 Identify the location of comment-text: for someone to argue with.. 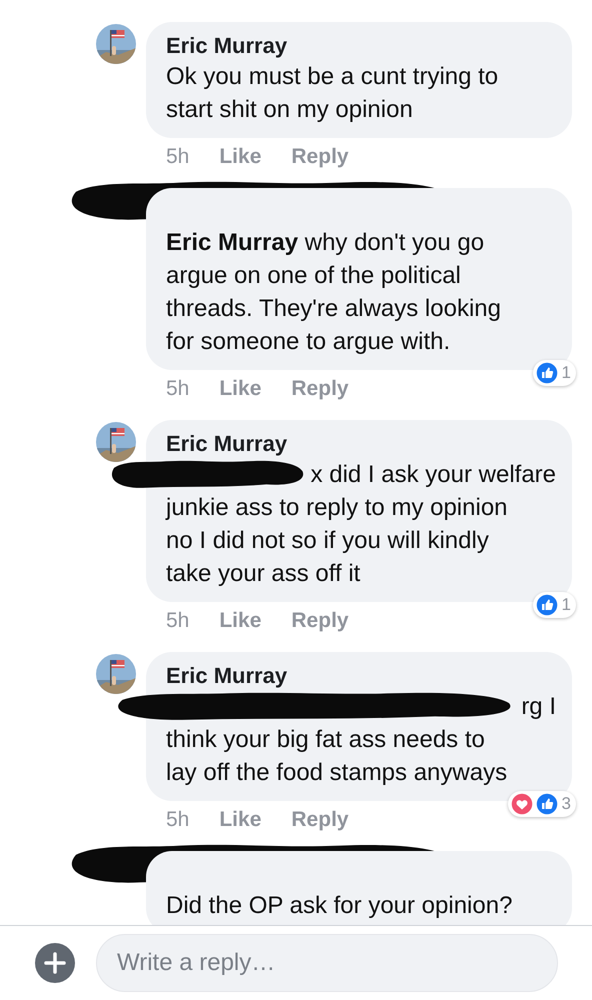
(309, 342).